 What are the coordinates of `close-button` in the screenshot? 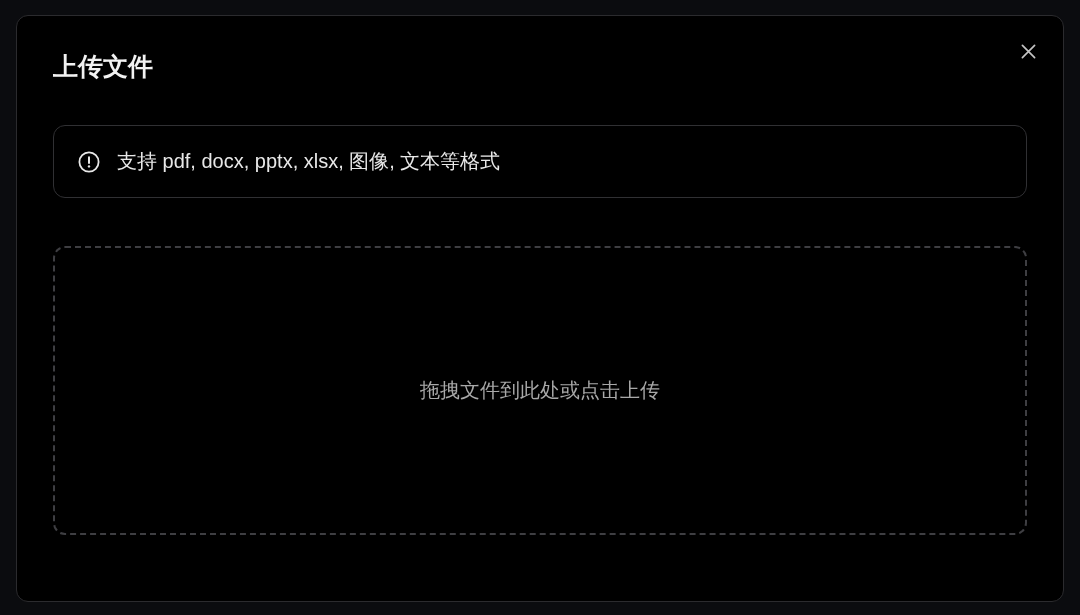 It's located at (1028, 51).